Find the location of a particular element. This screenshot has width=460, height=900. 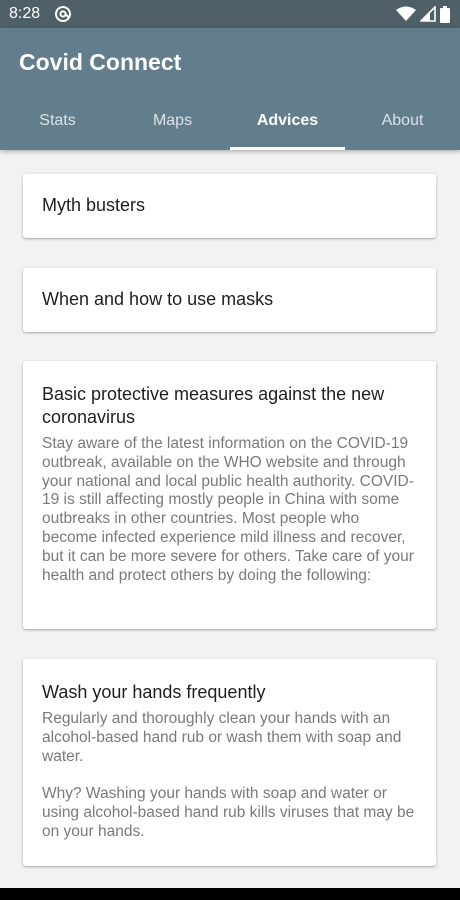

tab-about: About is located at coordinates (402, 125).